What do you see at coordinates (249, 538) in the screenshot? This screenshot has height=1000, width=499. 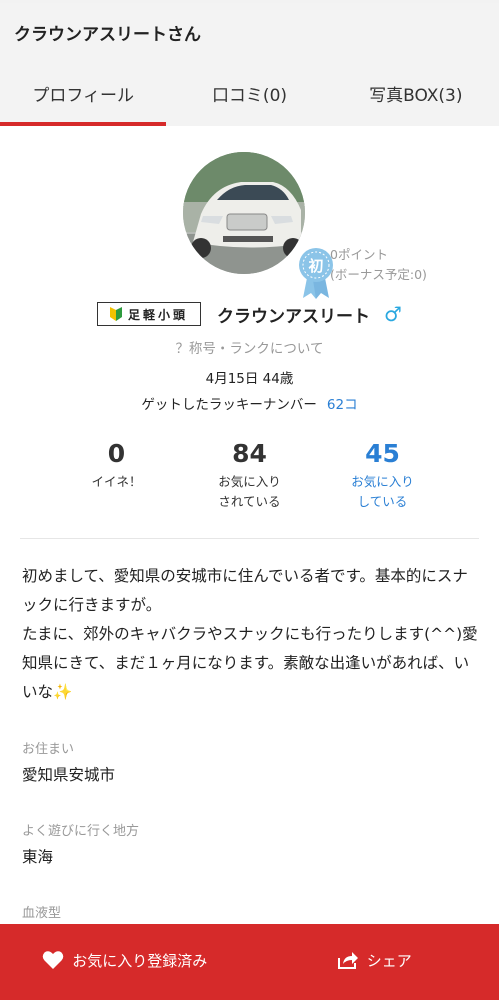 I see `divider` at bounding box center [249, 538].